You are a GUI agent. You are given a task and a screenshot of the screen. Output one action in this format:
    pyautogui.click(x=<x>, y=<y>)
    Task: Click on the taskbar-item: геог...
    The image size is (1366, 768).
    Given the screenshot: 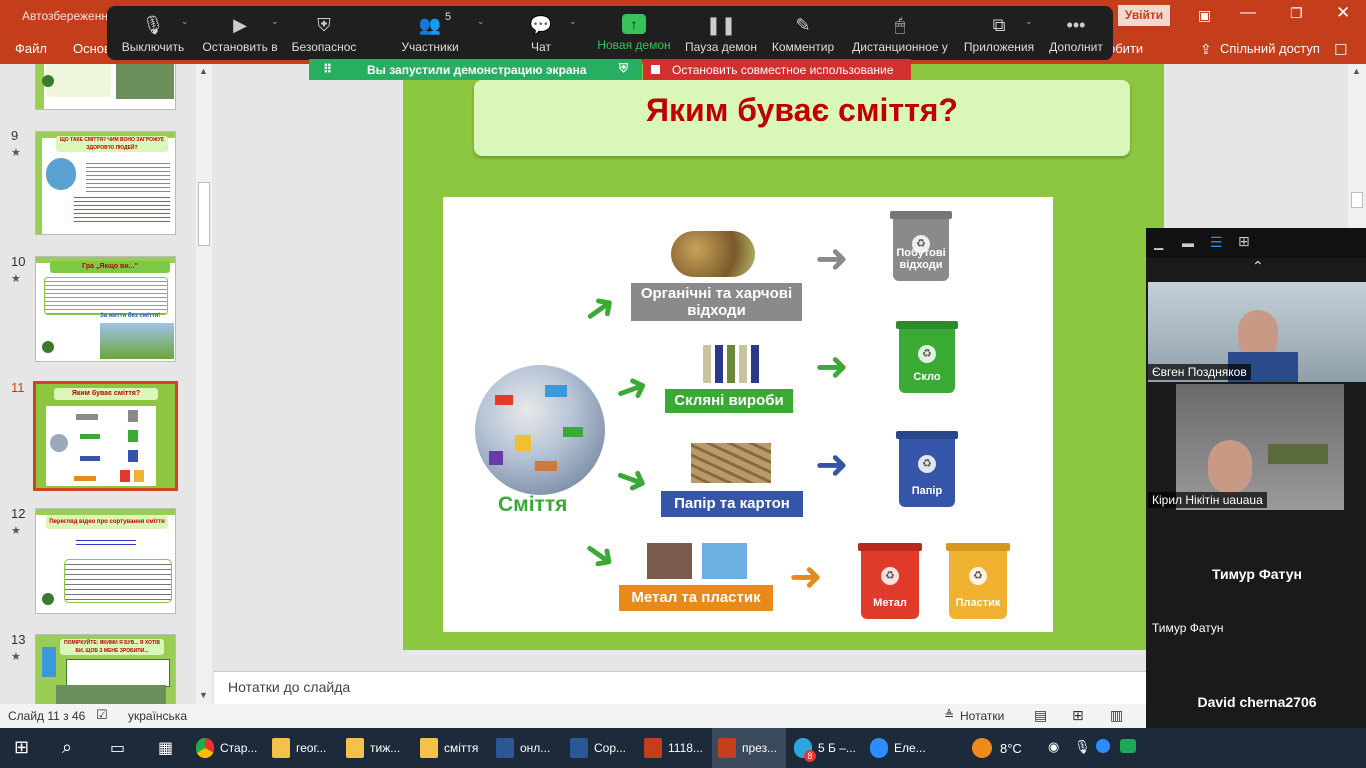 What is the action you would take?
    pyautogui.click(x=302, y=748)
    